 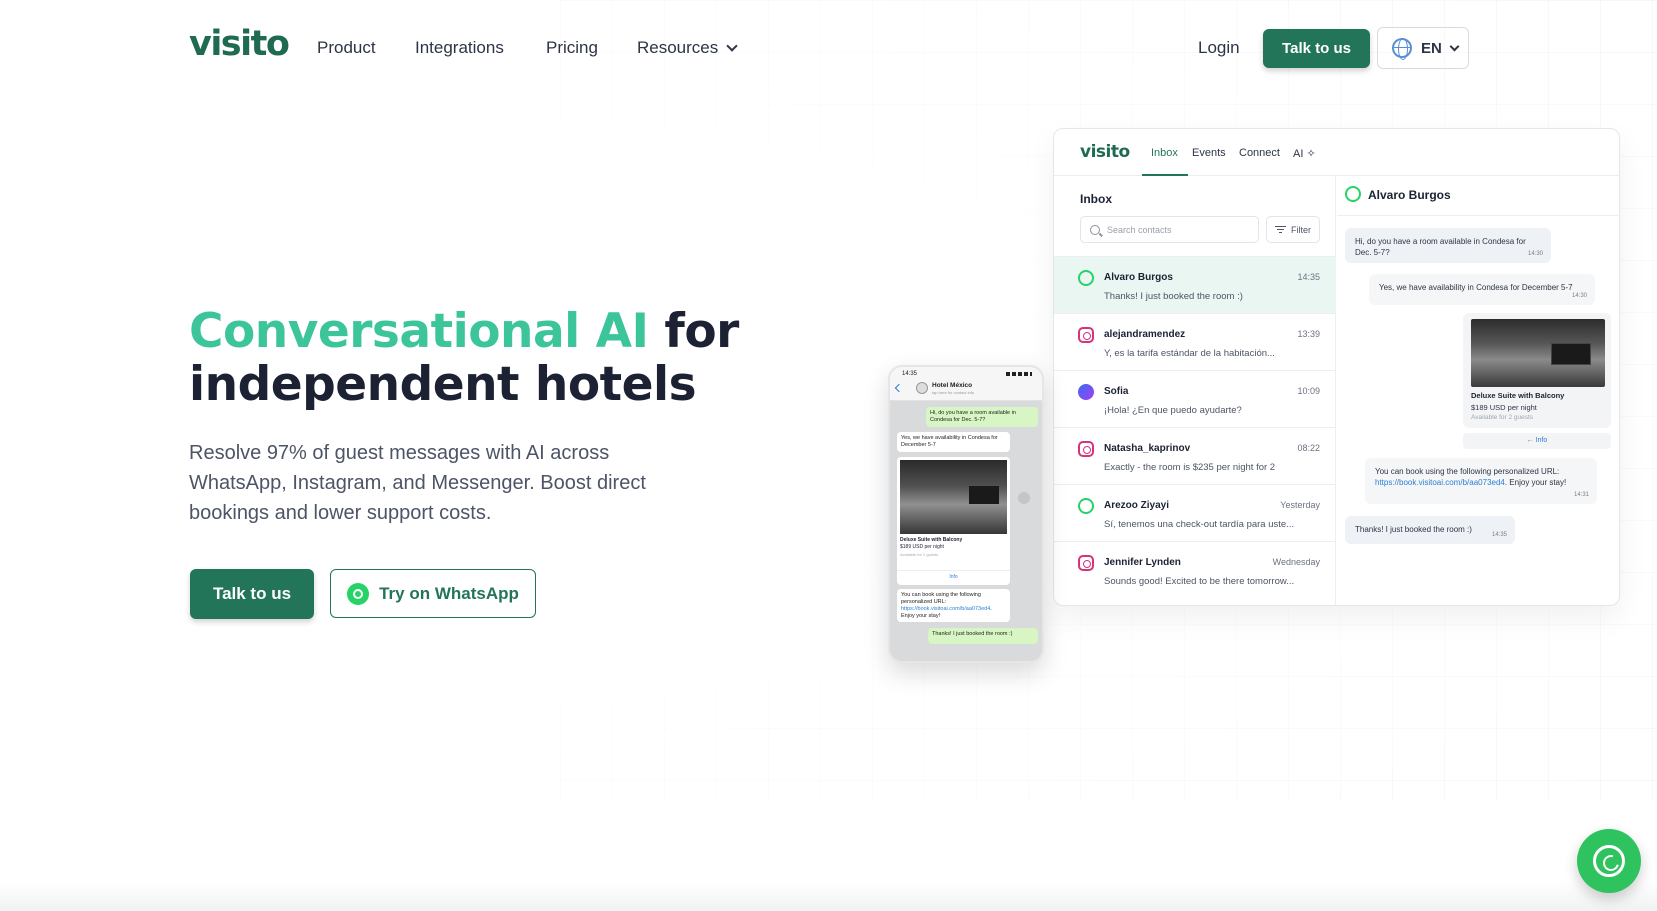 I want to click on nav-link-product: Product, so click(x=346, y=48).